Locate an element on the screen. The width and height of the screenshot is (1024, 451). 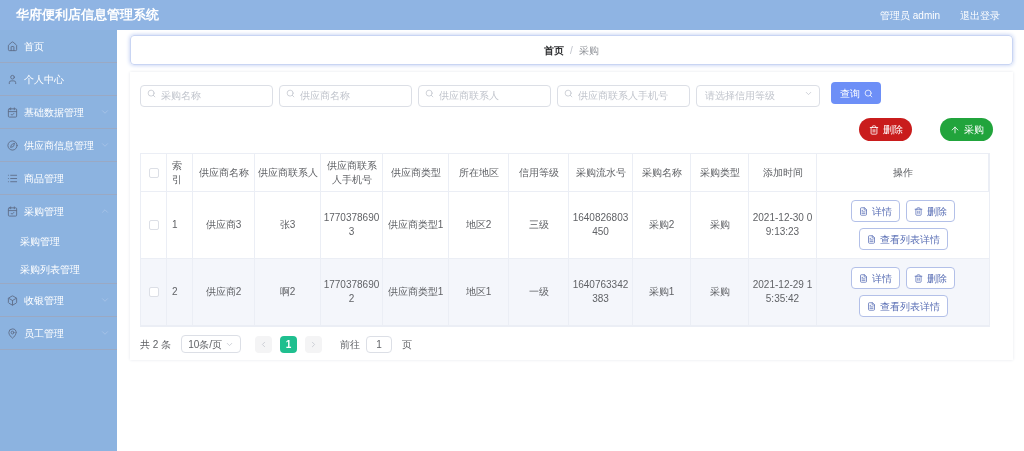
logout-link: 退出登录 is located at coordinates (980, 15).